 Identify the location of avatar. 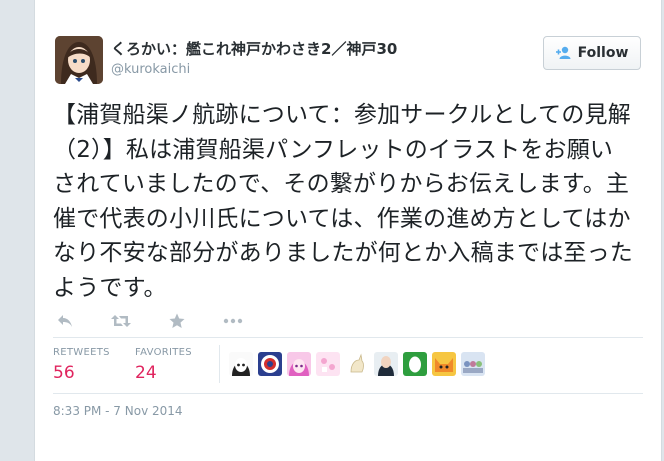
(79, 60).